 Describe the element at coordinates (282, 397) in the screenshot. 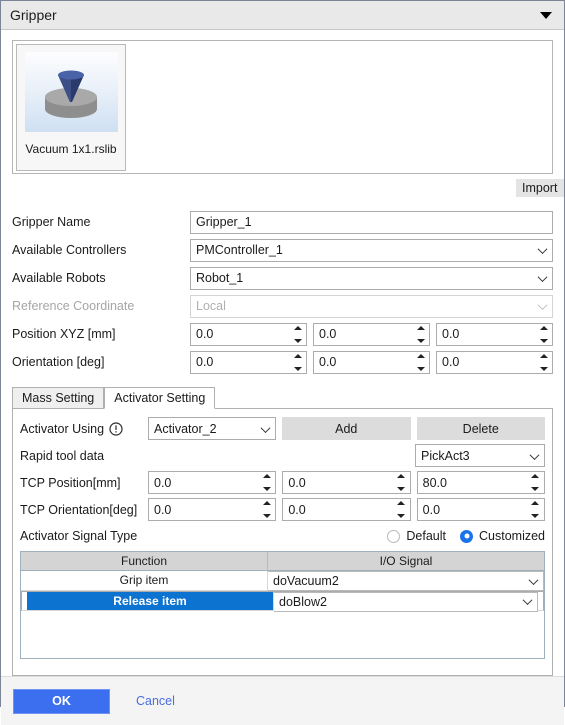

I see `settings-tabstrip: Mass Setting Activator Setting` at that location.